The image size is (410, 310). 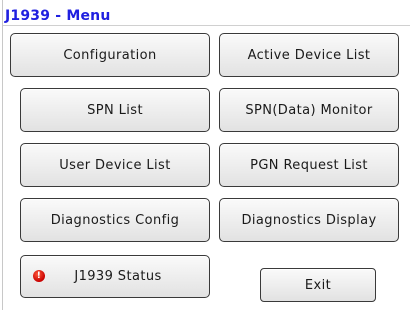 I want to click on title-divider, so click(x=206, y=25).